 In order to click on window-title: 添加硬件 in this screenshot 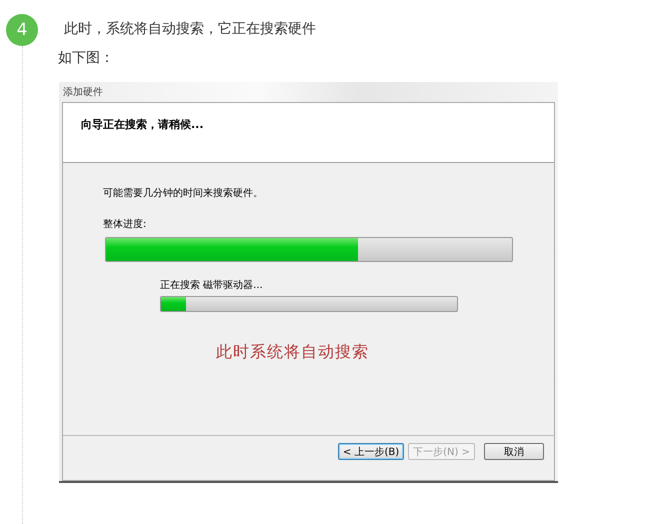, I will do `click(83, 93)`.